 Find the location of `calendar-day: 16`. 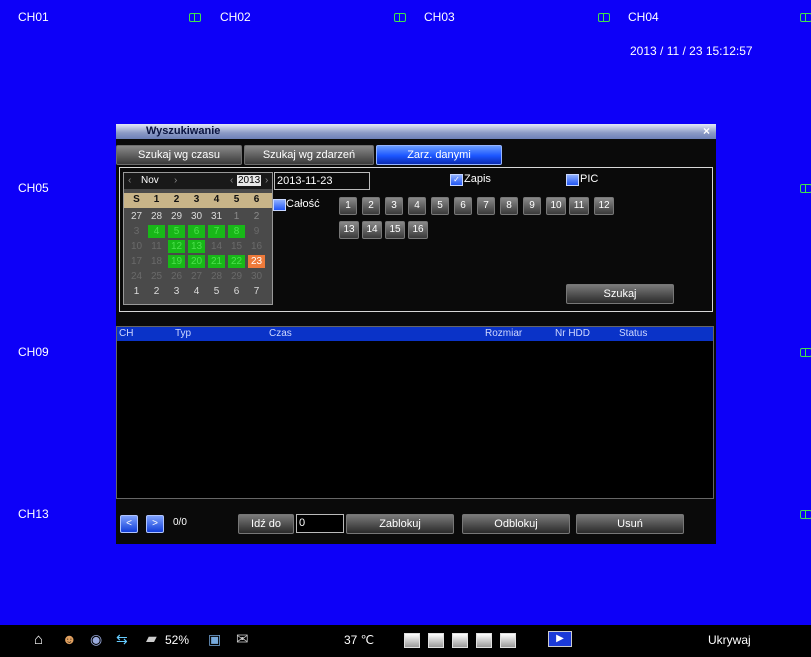

calendar-day: 16 is located at coordinates (256, 246).